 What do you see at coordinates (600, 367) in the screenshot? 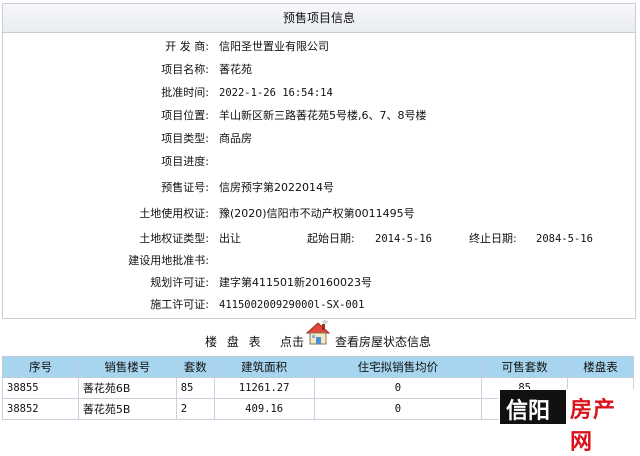
I see `col-header-building-table: 楼盘表` at bounding box center [600, 367].